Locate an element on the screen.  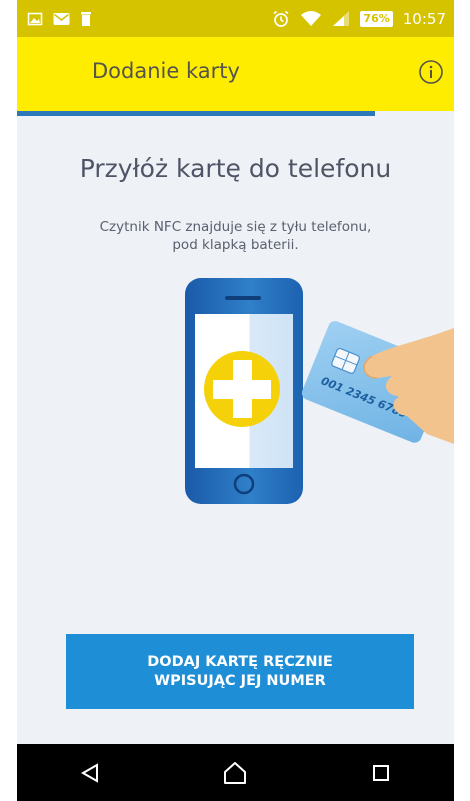
wifi-icon is located at coordinates (311, 18).